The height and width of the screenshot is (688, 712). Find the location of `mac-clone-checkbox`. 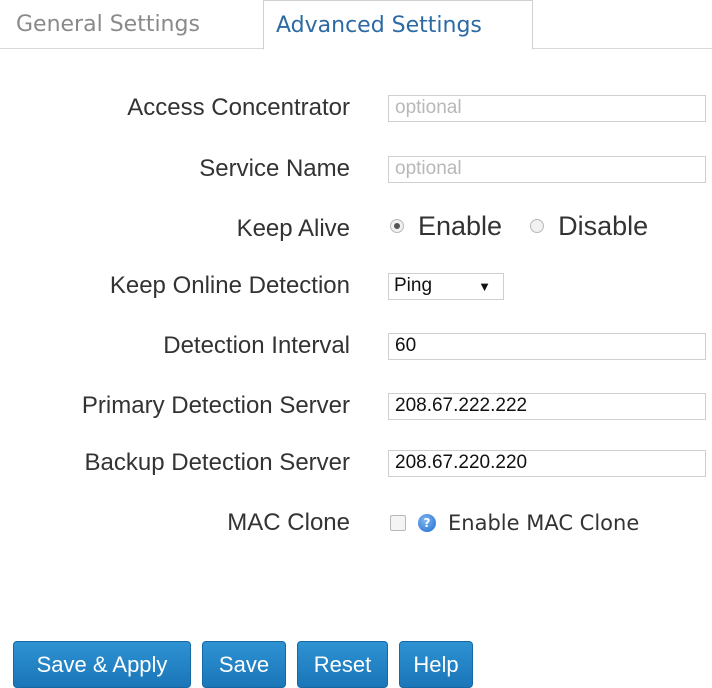

mac-clone-checkbox is located at coordinates (398, 523).